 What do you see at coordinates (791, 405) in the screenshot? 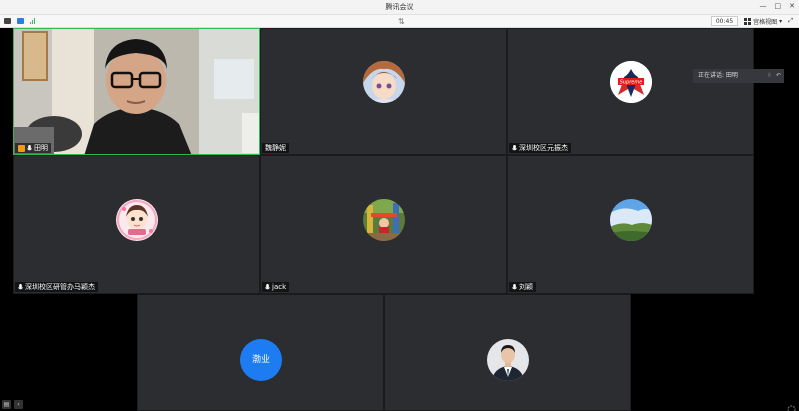
I see `bottom-right-indicator` at bounding box center [791, 405].